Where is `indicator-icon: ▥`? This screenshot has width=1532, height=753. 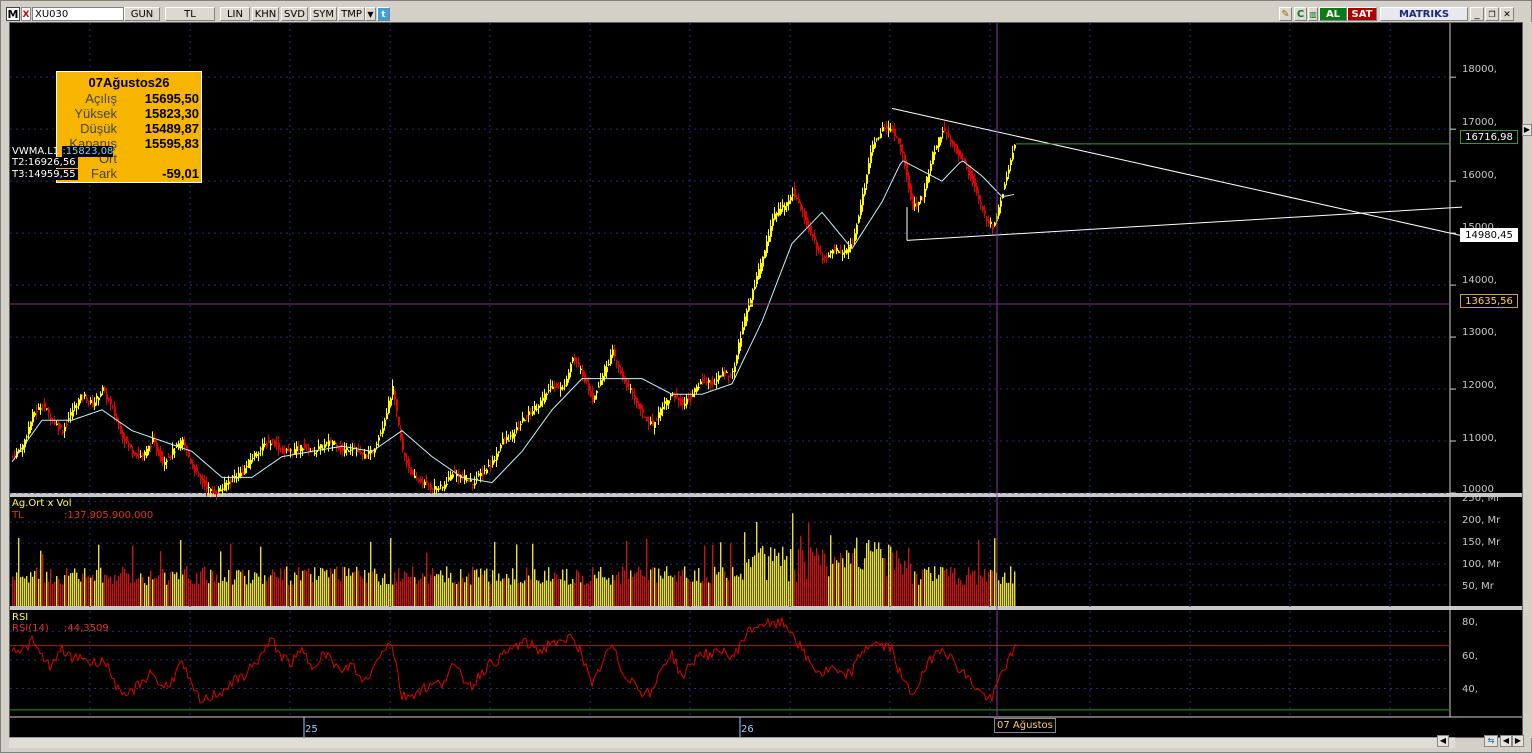
indicator-icon: ▥ is located at coordinates (1313, 14).